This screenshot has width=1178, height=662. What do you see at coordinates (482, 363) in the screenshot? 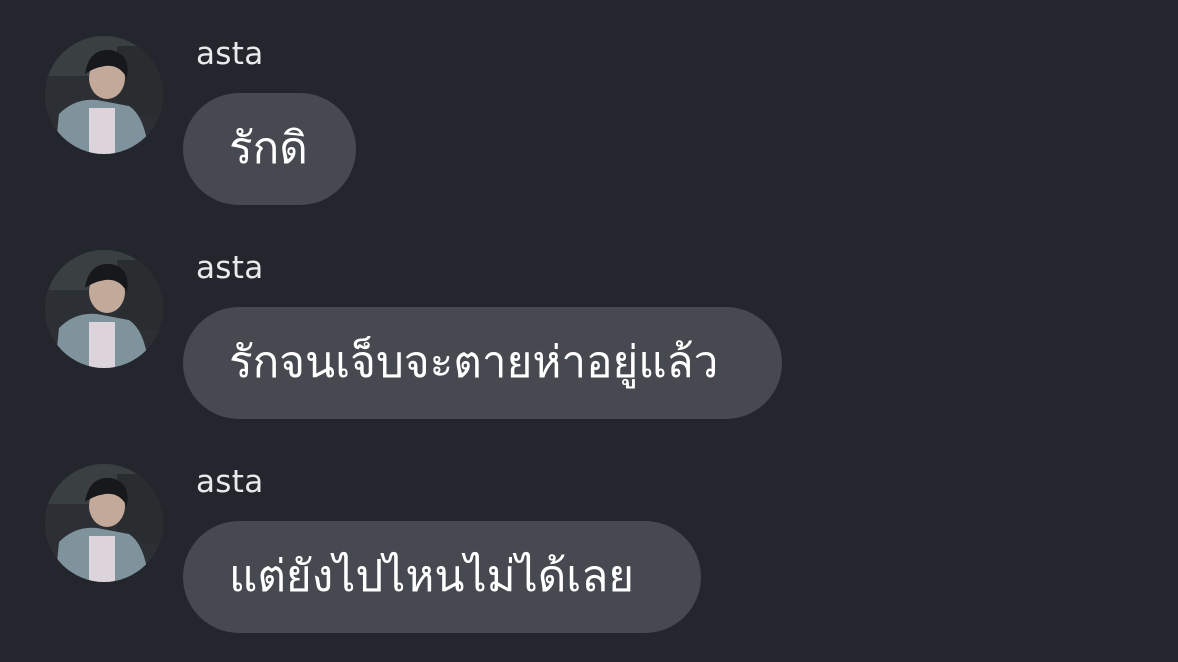
I see `message-bubble: รักจนเจ็บจะตายห่าอยู่แล้ว` at bounding box center [482, 363].